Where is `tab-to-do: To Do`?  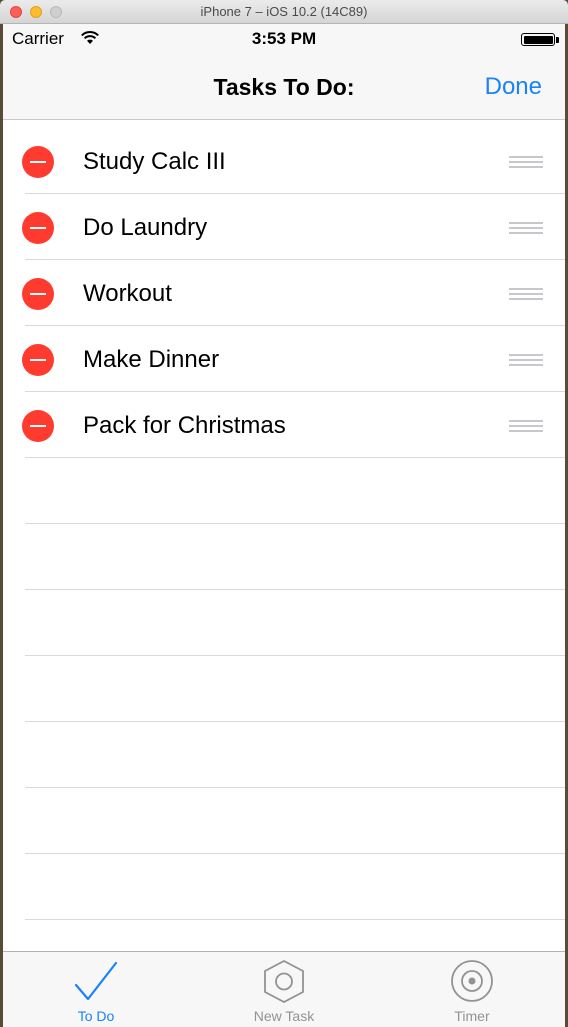
tab-to-do: To Do is located at coordinates (96, 989).